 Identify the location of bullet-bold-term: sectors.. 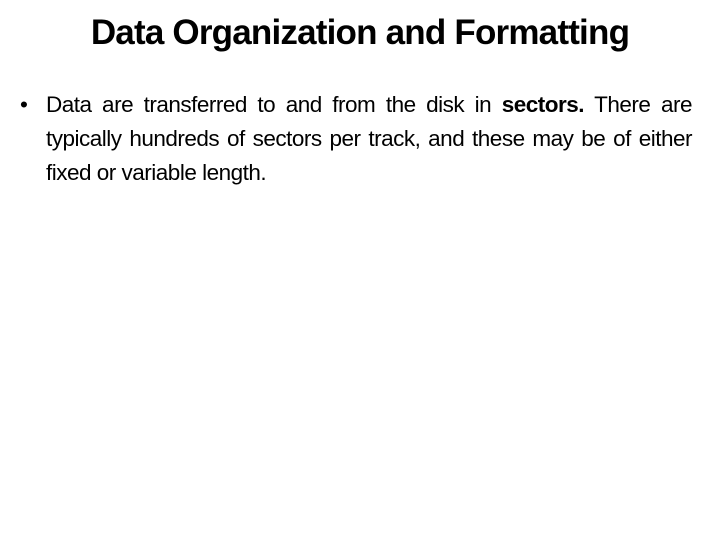
(543, 104).